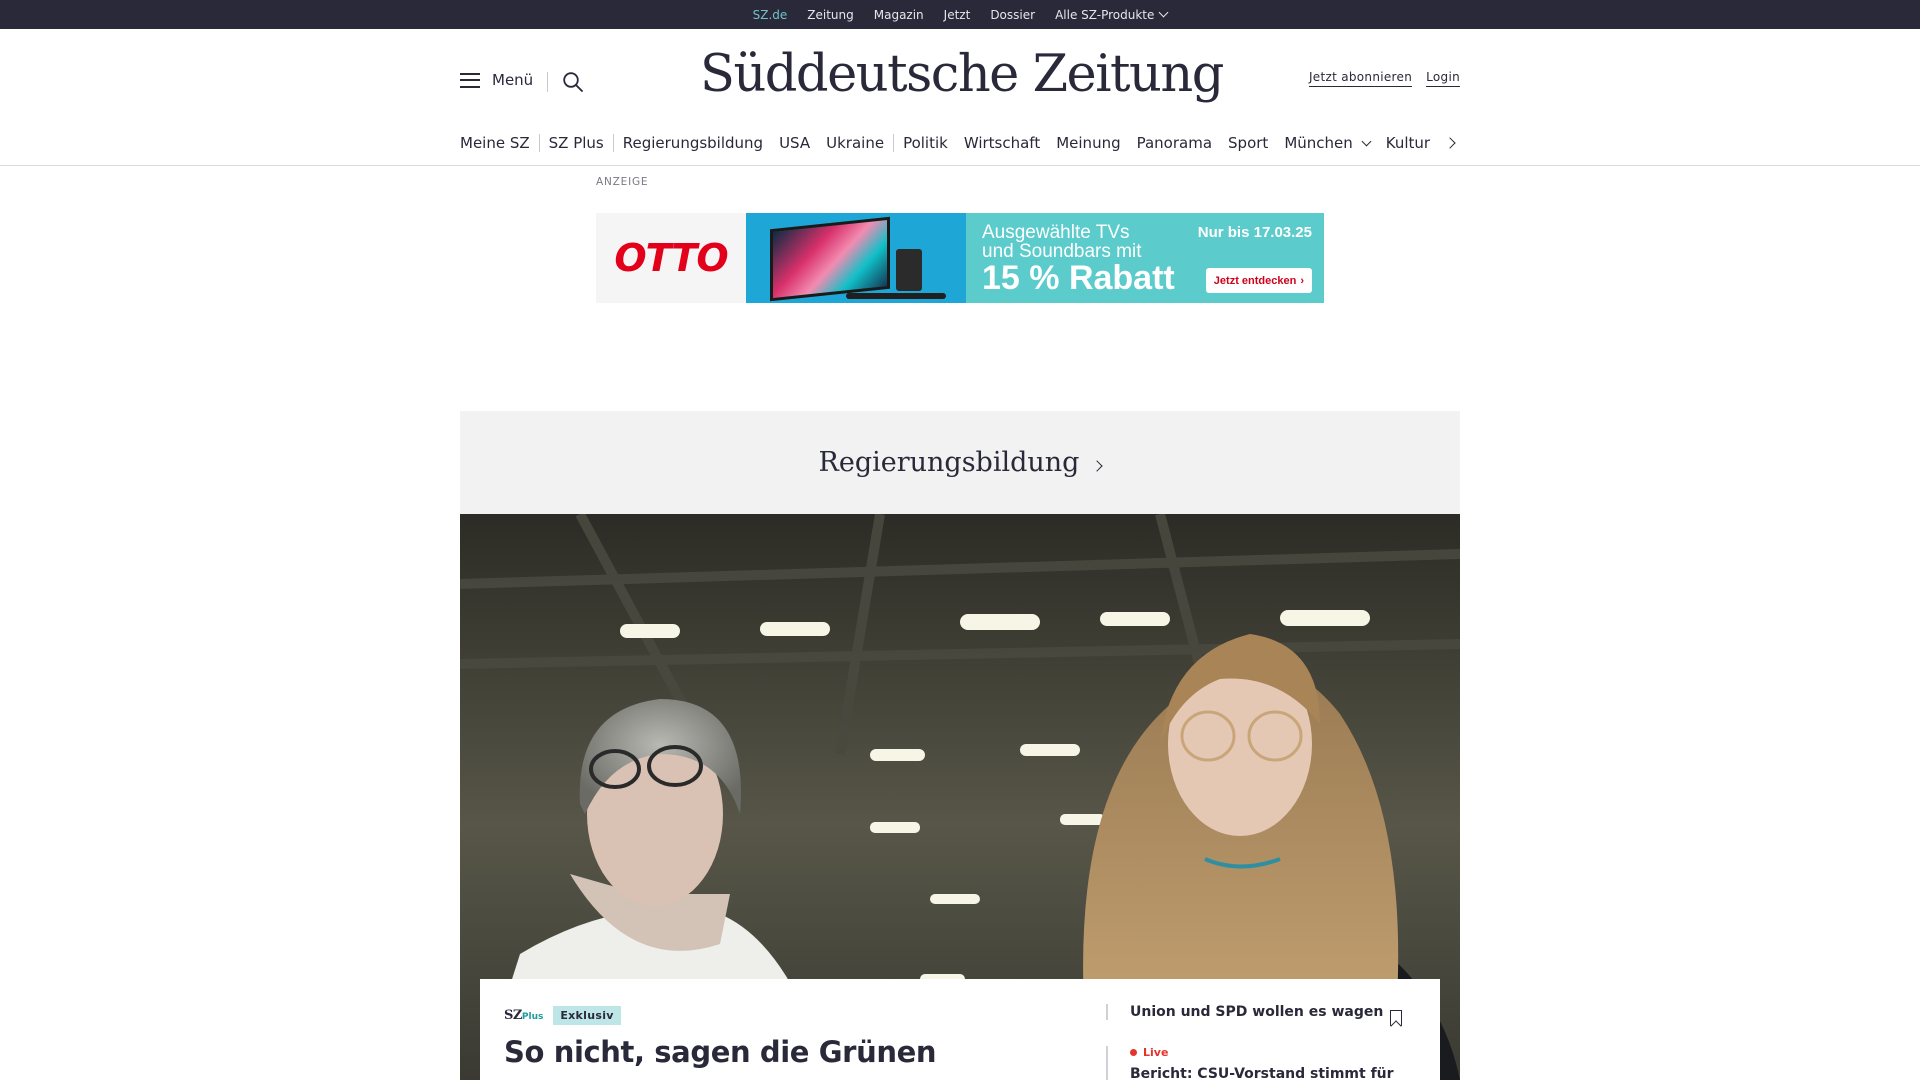 This screenshot has width=1920, height=1080. I want to click on bookmark-icon, so click(1396, 1018).